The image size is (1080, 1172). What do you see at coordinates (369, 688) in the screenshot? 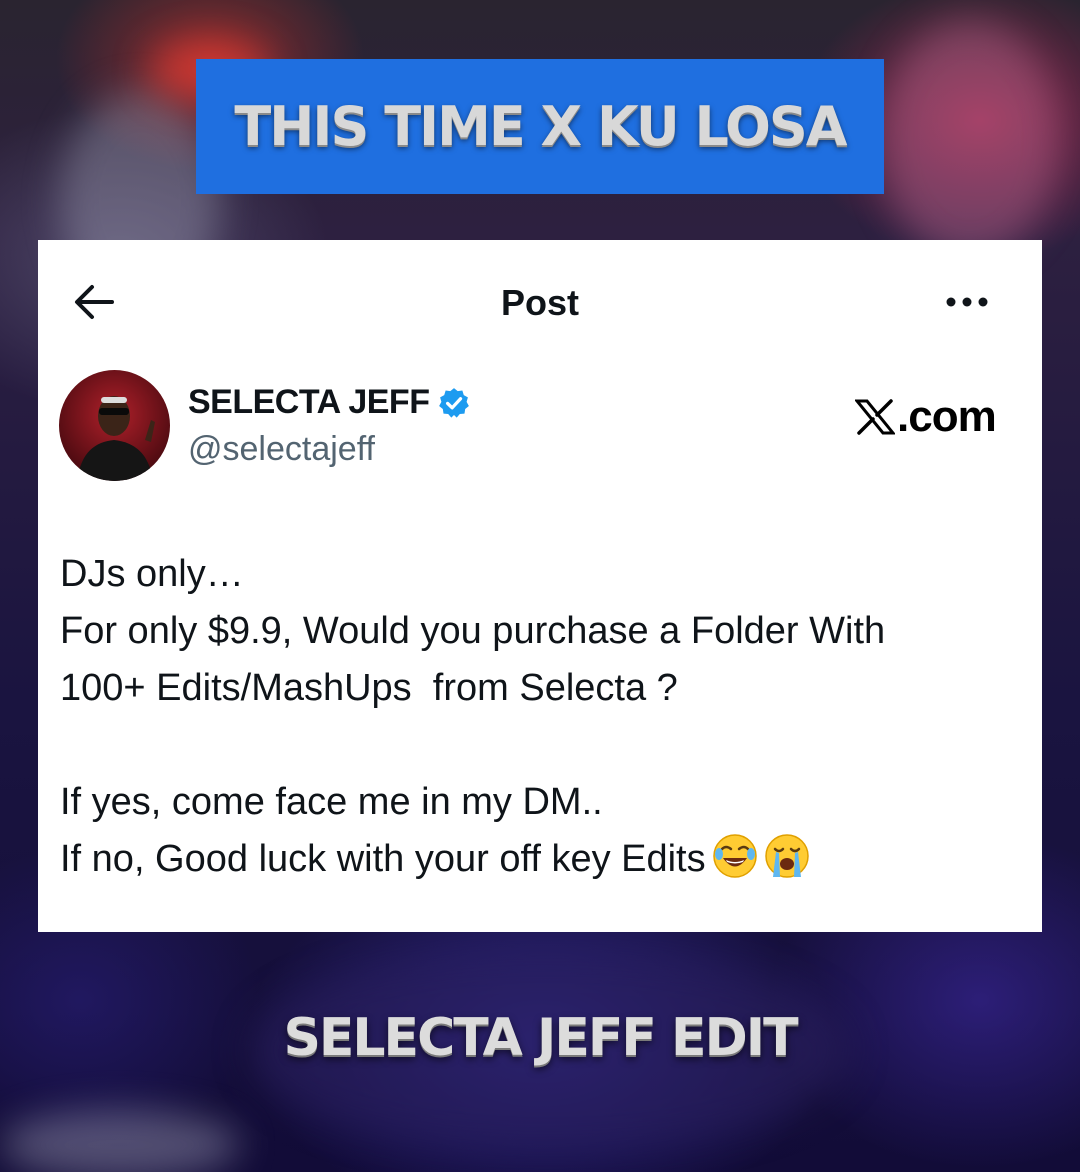
I see `tweet-line: 100+ Edits/MashUps from Selecta ?` at bounding box center [369, 688].